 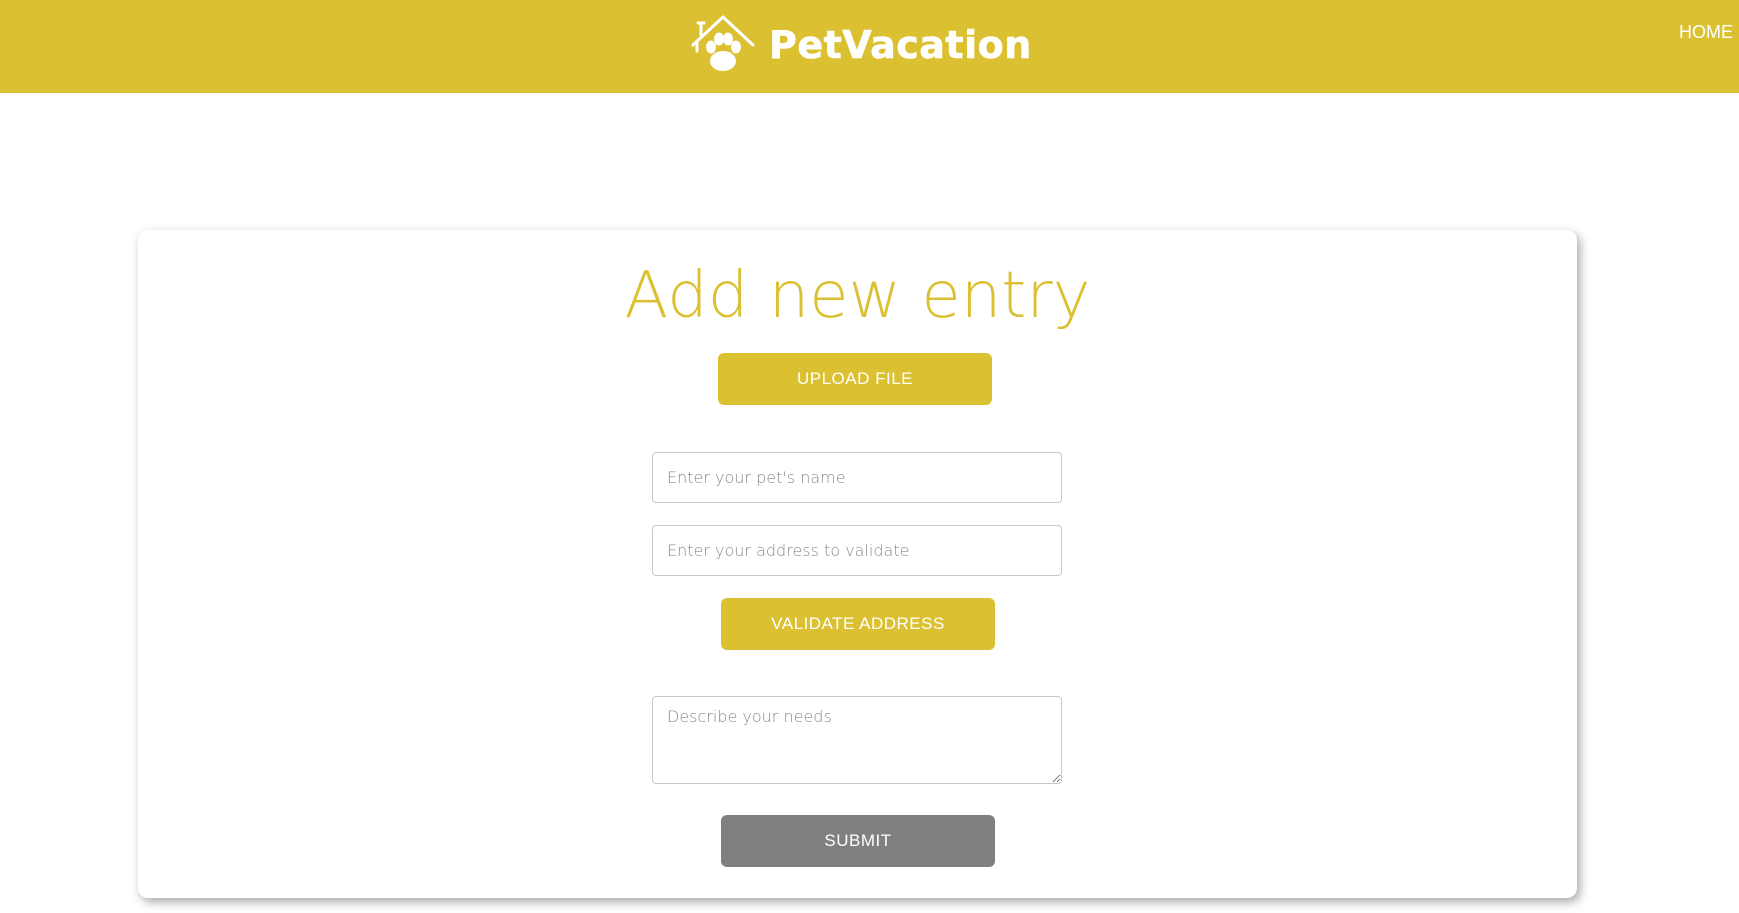 What do you see at coordinates (857, 477) in the screenshot?
I see `pet-name-input` at bounding box center [857, 477].